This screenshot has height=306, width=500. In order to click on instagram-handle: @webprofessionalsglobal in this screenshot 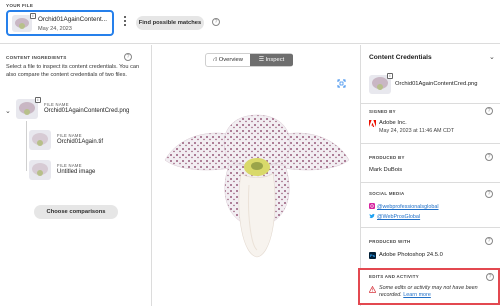, I will do `click(408, 207)`.